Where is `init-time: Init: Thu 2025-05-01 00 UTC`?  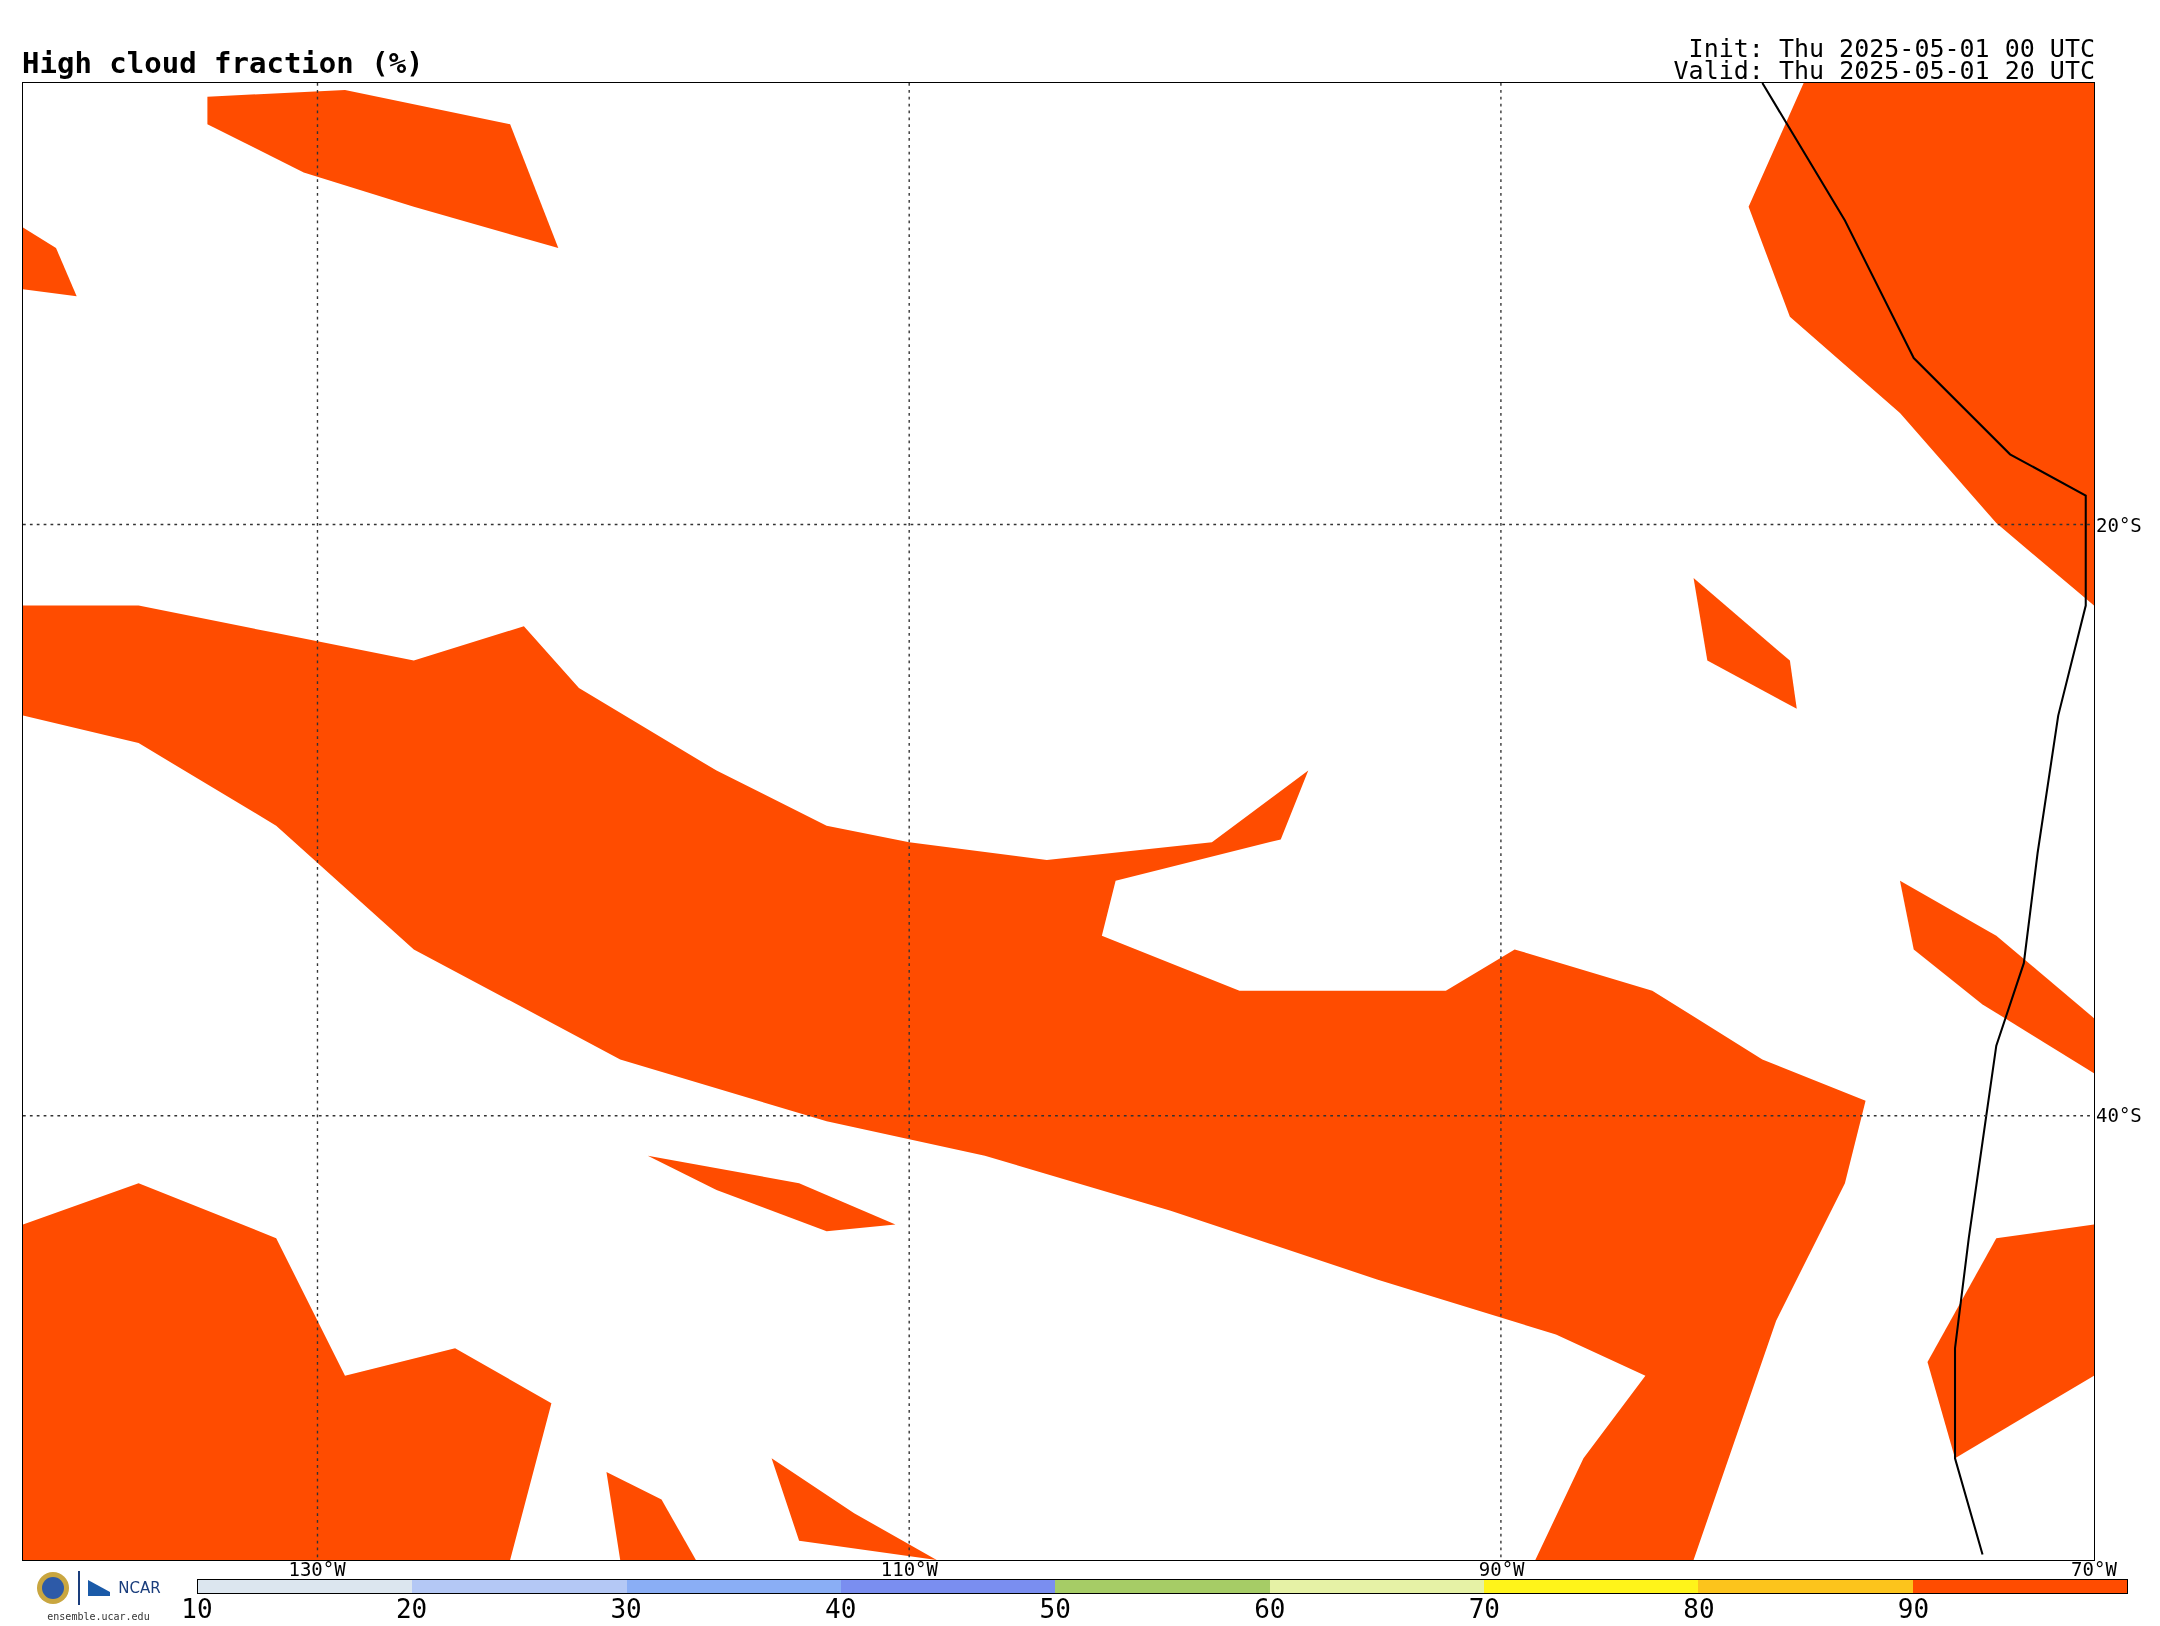 init-time: Init: Thu 2025-05-01 00 UTC is located at coordinates (1891, 49).